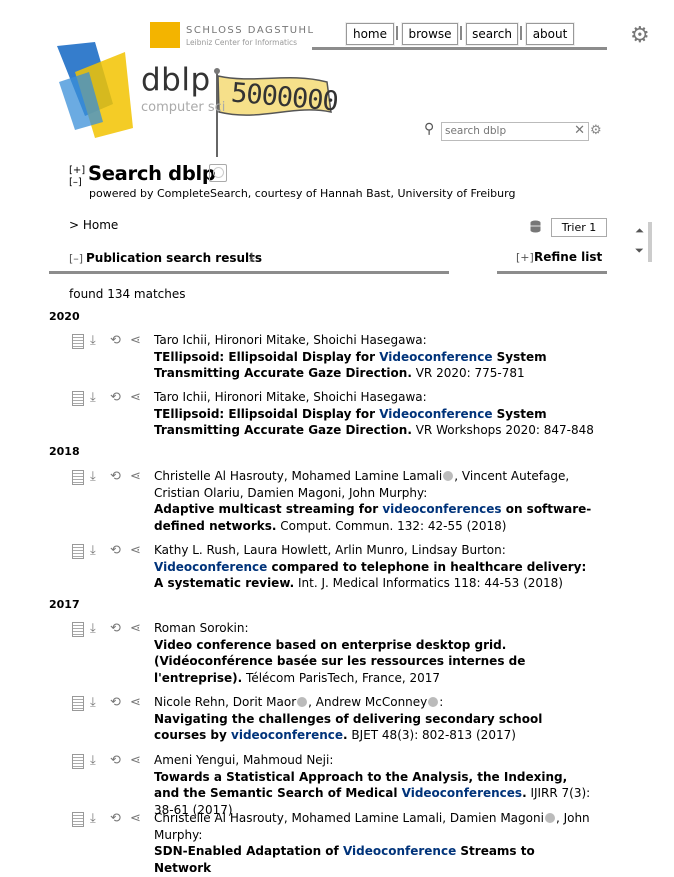 This screenshot has height=877, width=674. I want to click on nav-home-button: home, so click(370, 34).